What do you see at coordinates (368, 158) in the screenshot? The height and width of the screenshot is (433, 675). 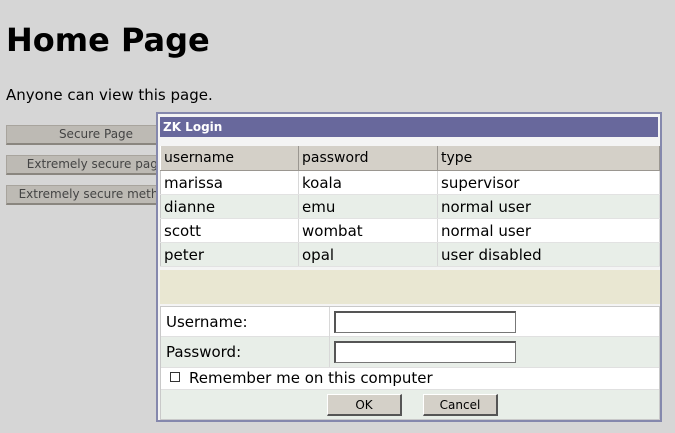 I see `column-header-password: password` at bounding box center [368, 158].